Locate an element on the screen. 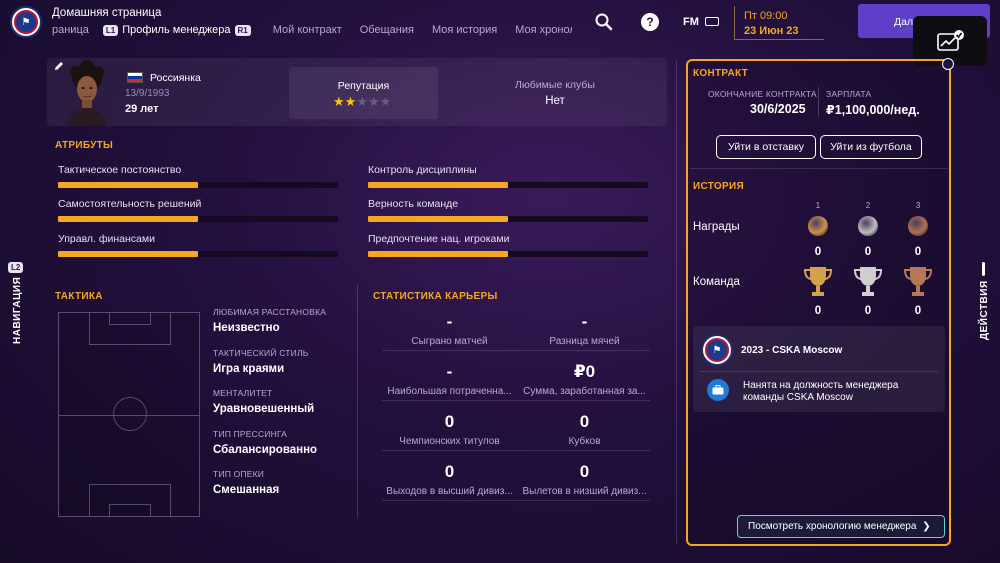 This screenshot has width=1000, height=563. tab-my-contract: Мой контракт is located at coordinates (307, 30).